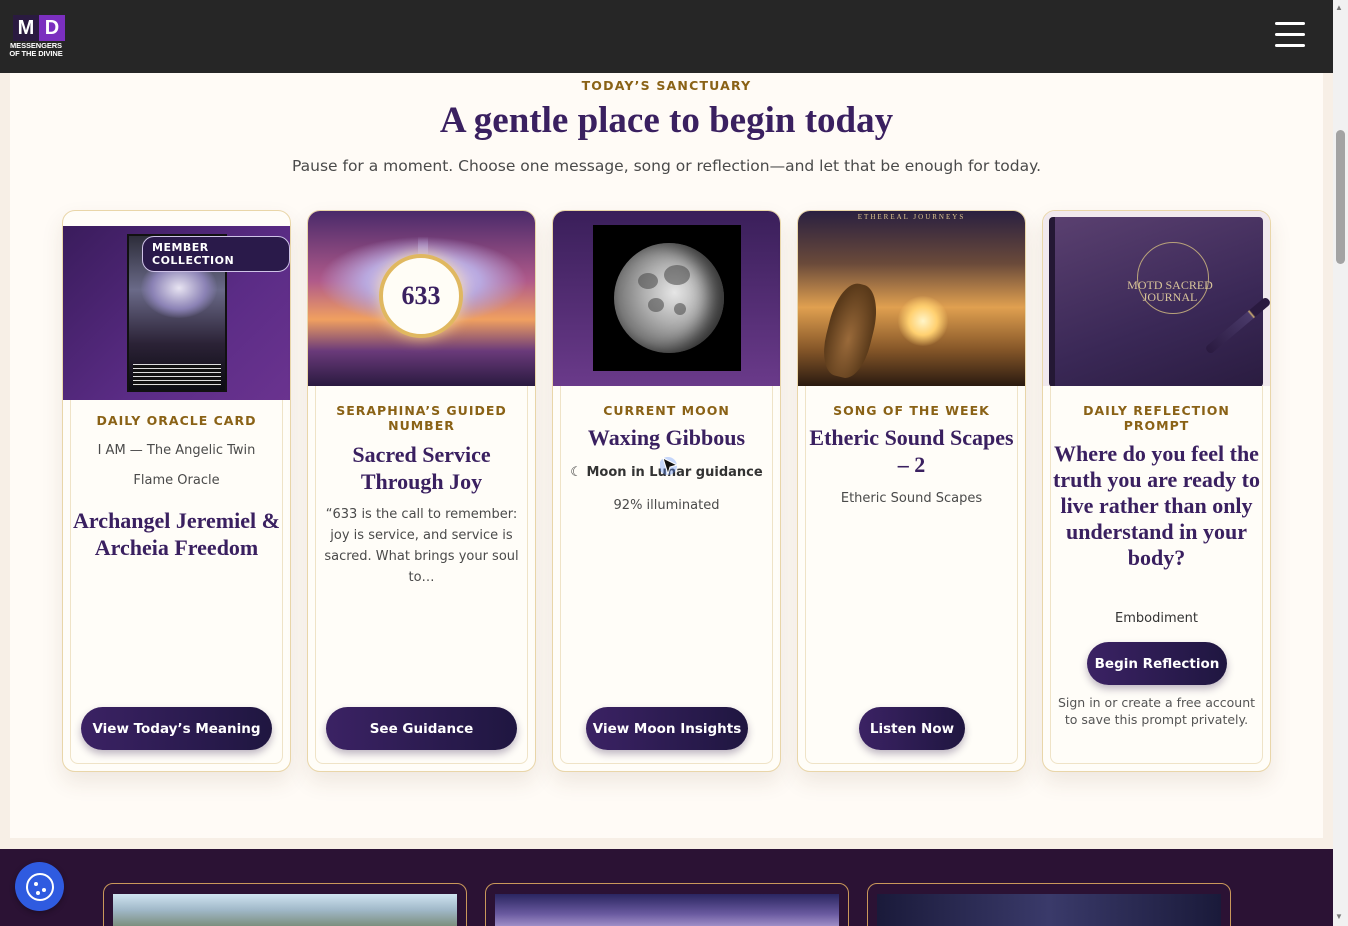  What do you see at coordinates (911, 298) in the screenshot?
I see `song-cover-image: ETHEREAL JOURNEYS` at bounding box center [911, 298].